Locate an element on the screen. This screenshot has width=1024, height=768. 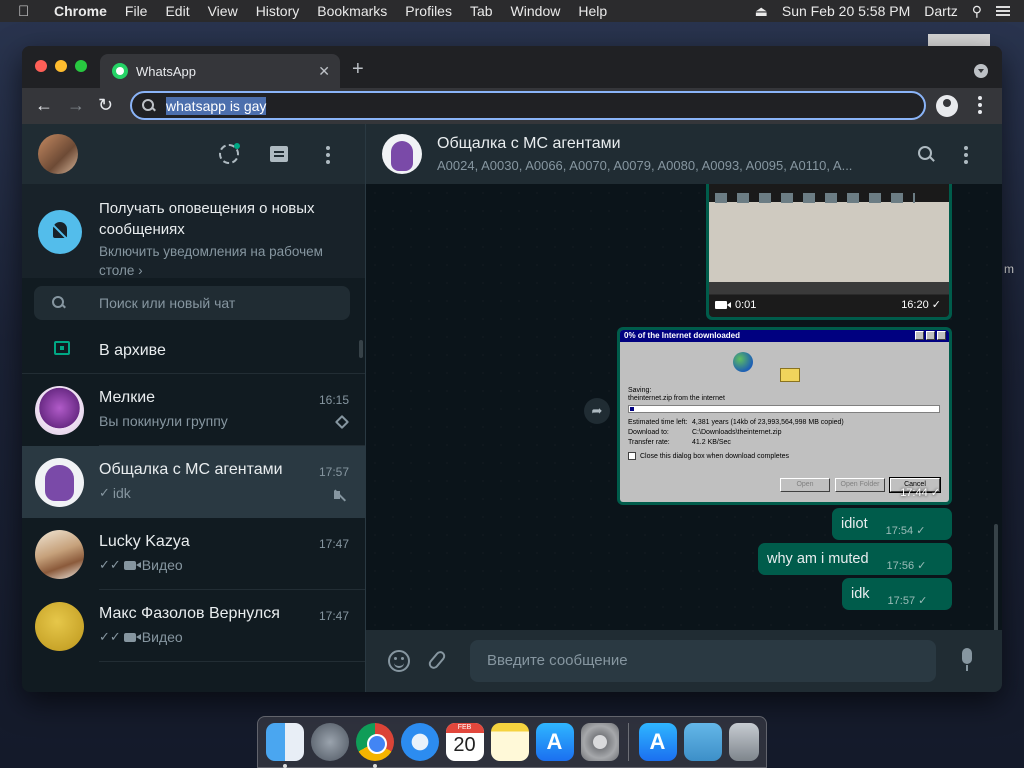
archive-icon is located at coordinates (62, 348).